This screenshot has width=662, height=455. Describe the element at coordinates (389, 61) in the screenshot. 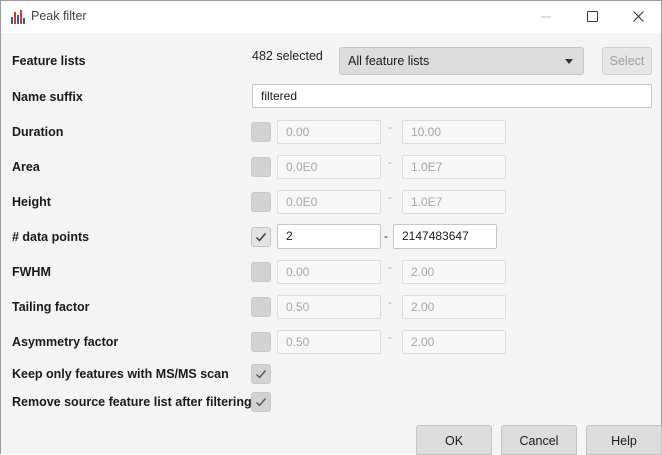

I see `feature-lists-combo-value: All feature lists` at that location.